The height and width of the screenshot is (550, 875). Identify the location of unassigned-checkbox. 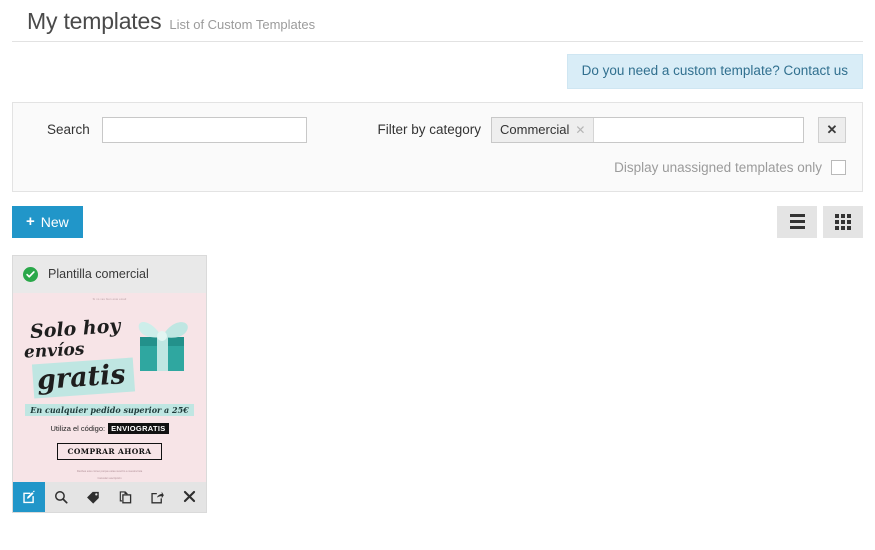
(838, 167).